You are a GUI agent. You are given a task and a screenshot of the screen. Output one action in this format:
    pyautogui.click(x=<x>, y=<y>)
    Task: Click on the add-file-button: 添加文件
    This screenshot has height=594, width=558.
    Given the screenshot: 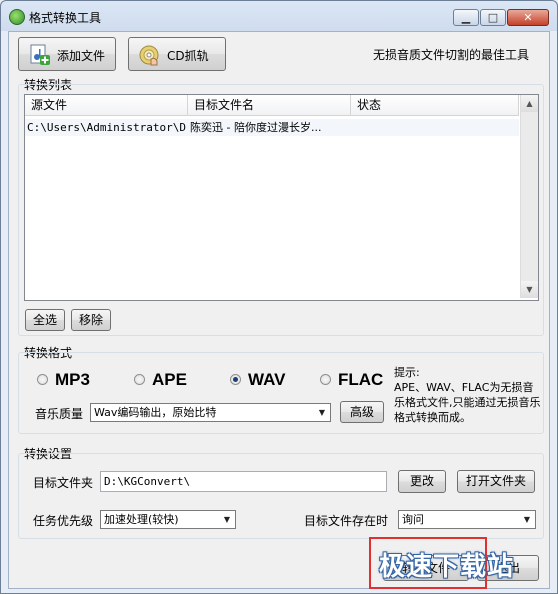 What is the action you would take?
    pyautogui.click(x=67, y=54)
    